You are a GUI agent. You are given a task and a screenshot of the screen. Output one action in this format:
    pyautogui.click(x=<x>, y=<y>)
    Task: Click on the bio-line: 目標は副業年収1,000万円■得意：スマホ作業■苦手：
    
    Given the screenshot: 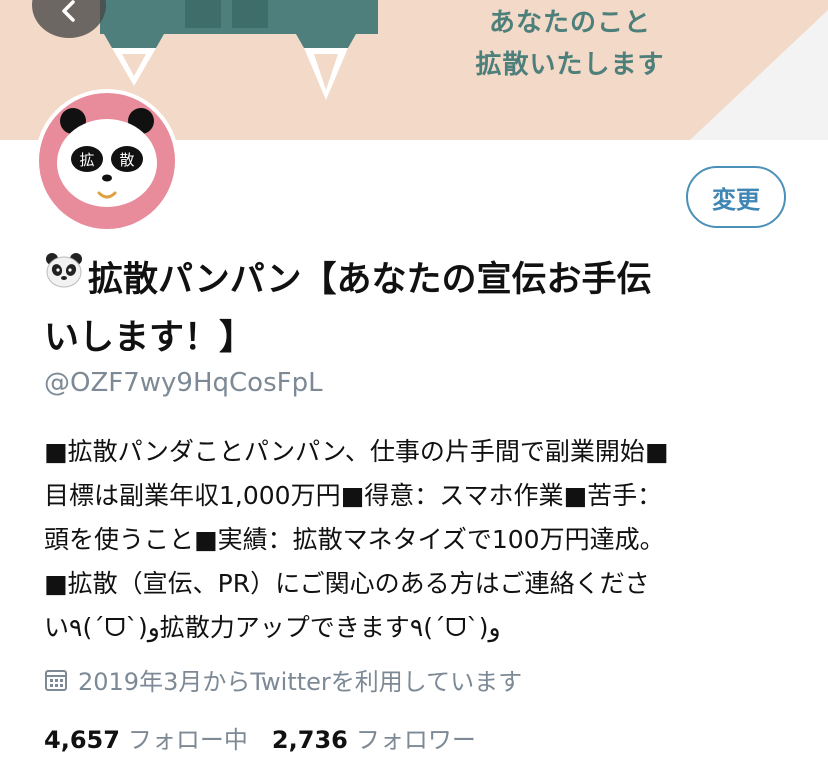 What is the action you would take?
    pyautogui.click(x=353, y=495)
    